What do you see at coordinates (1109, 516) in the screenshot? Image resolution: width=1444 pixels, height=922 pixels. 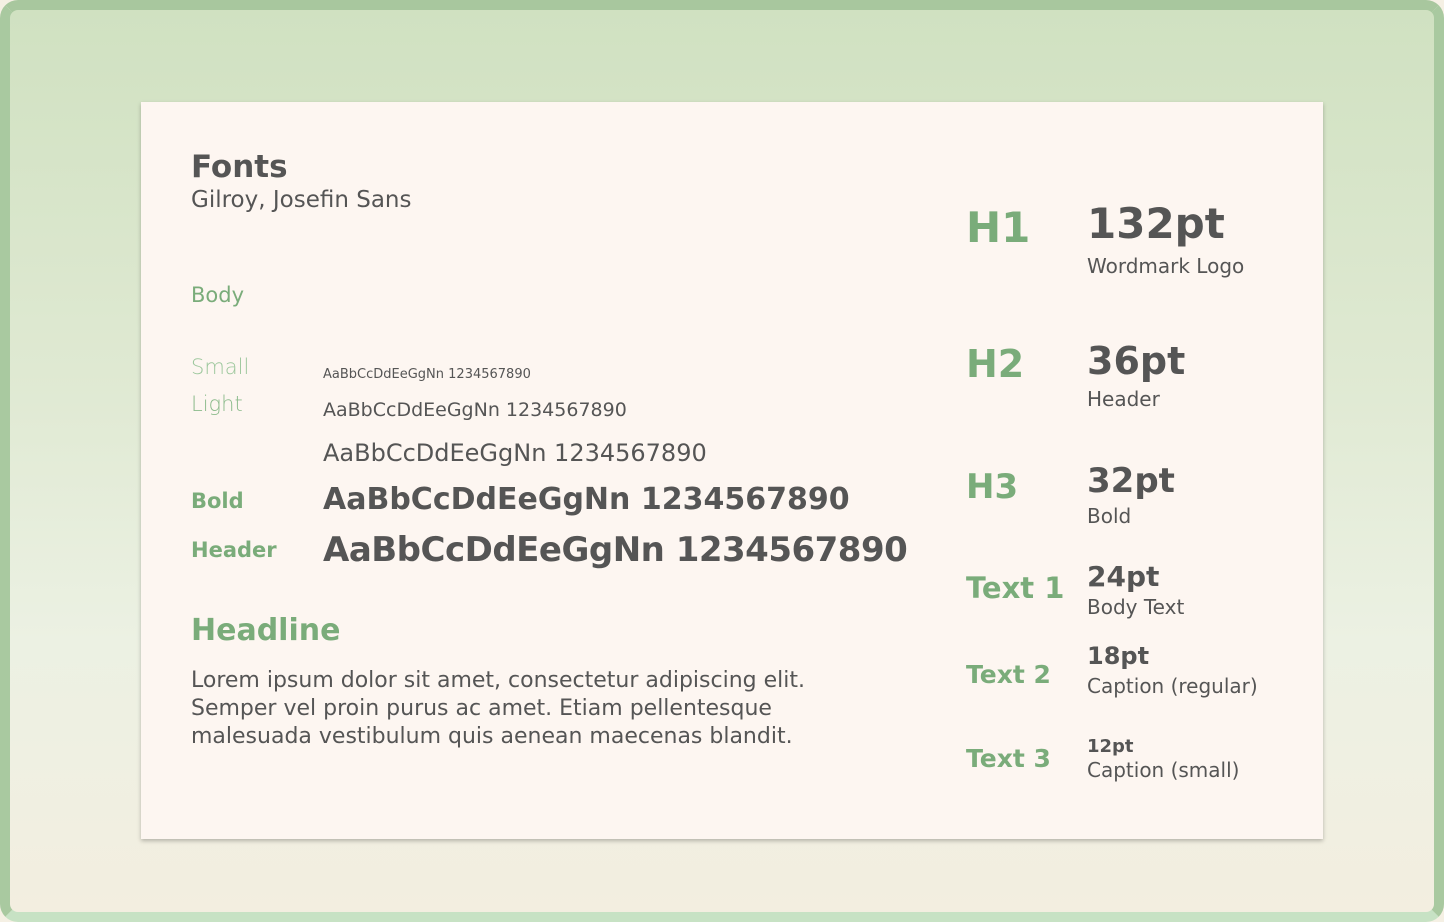 I see `scale-desc-h3: Bold` at bounding box center [1109, 516].